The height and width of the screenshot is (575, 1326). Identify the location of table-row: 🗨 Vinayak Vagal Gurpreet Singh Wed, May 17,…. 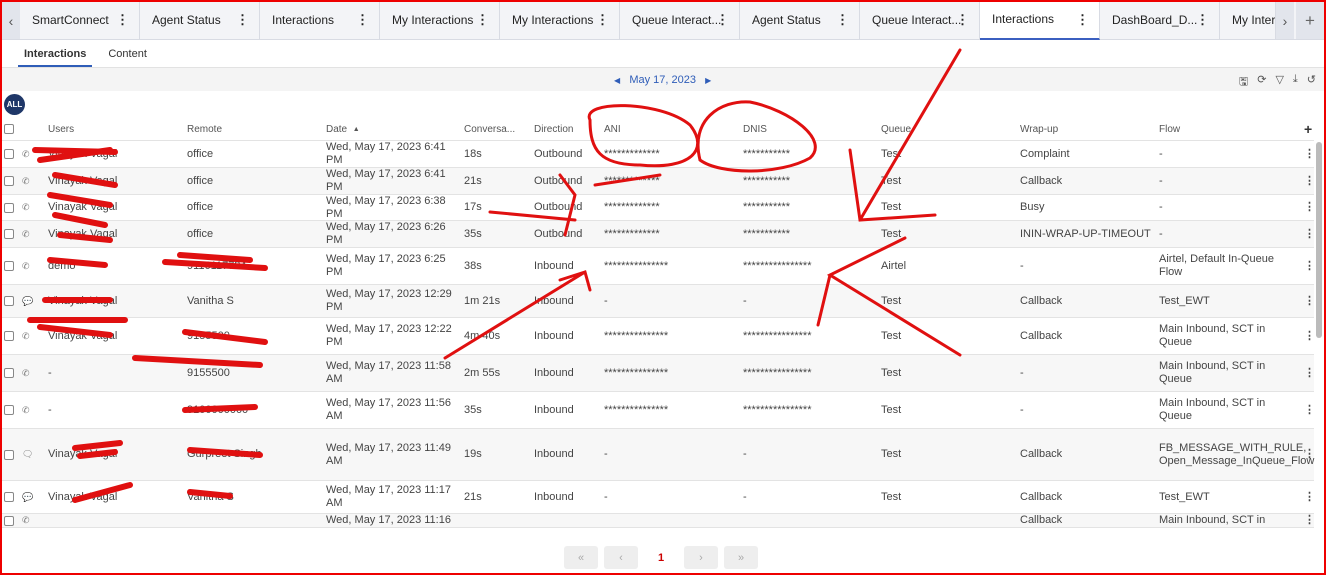
(658, 455).